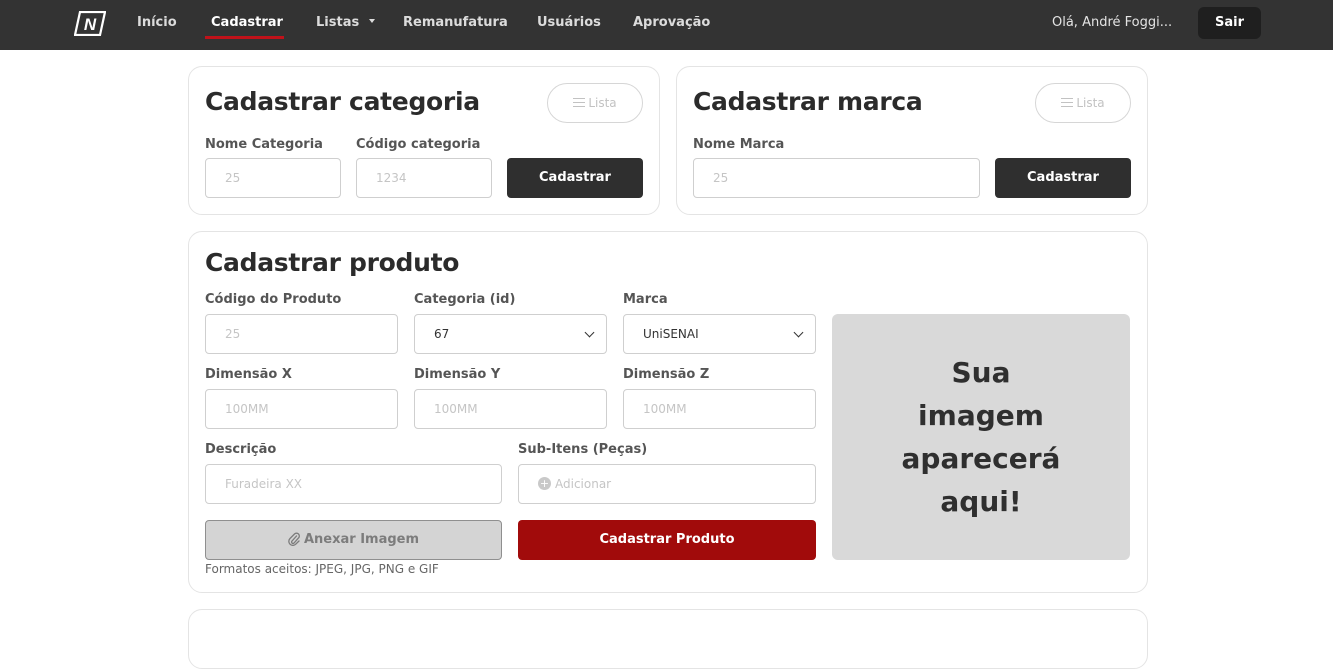 Image resolution: width=1333 pixels, height=669 pixels. I want to click on brand-list-button: Lista, so click(1083, 103).